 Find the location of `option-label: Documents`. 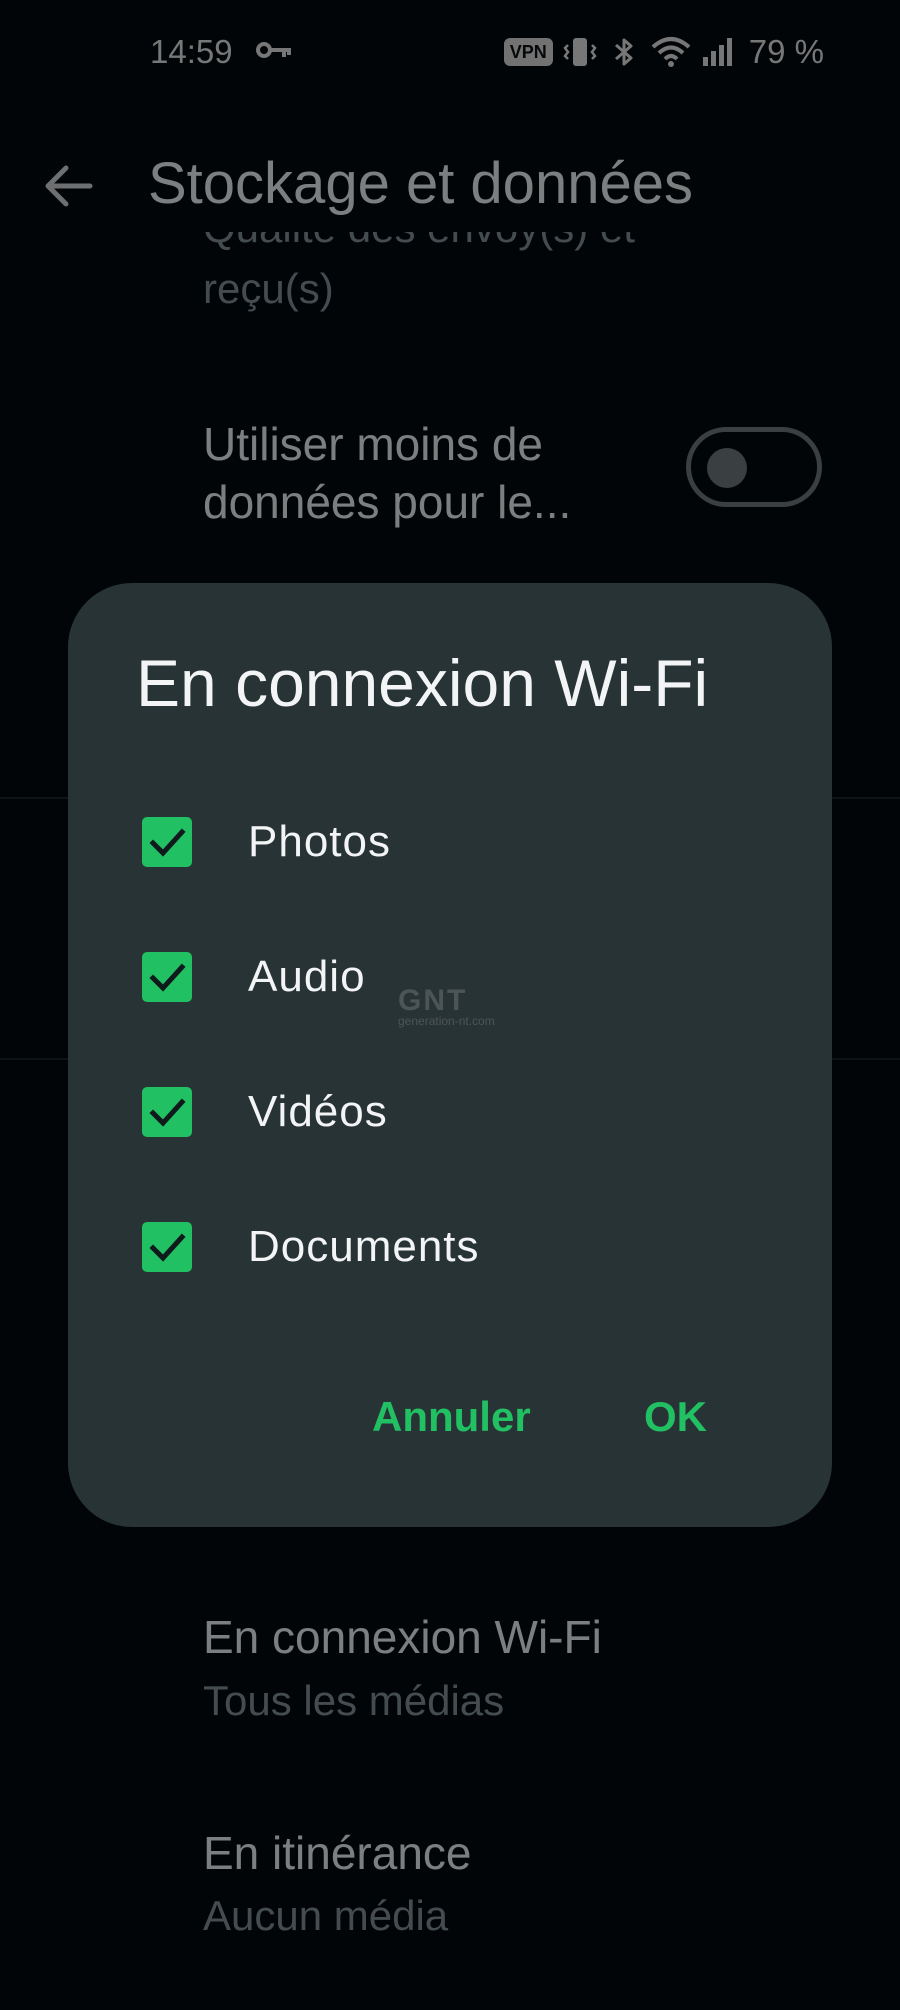

option-label: Documents is located at coordinates (364, 1246).